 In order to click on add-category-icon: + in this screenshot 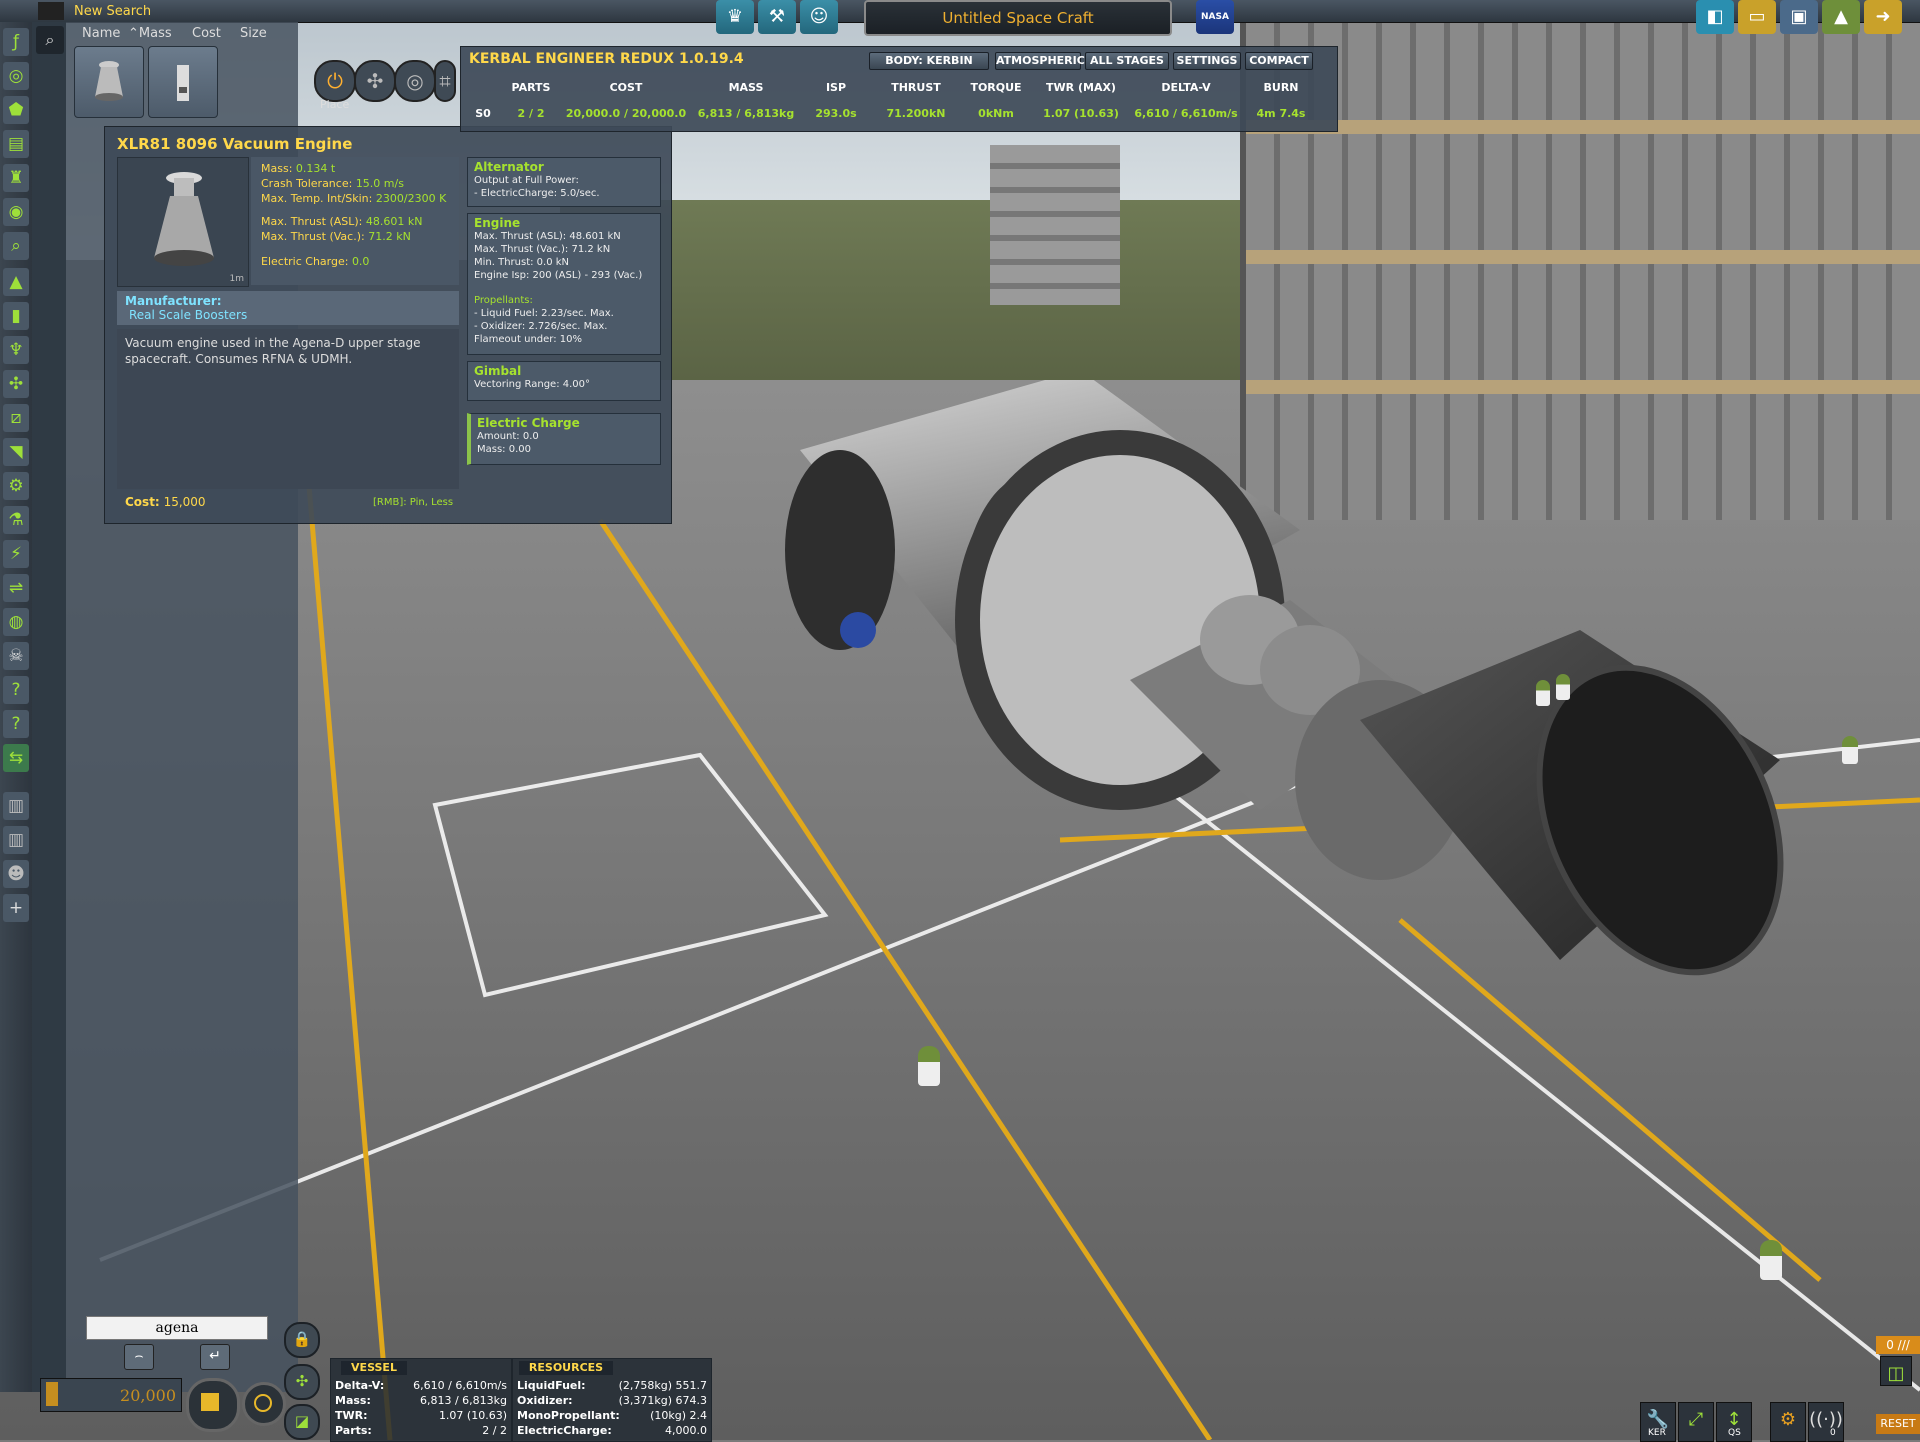, I will do `click(16, 908)`.